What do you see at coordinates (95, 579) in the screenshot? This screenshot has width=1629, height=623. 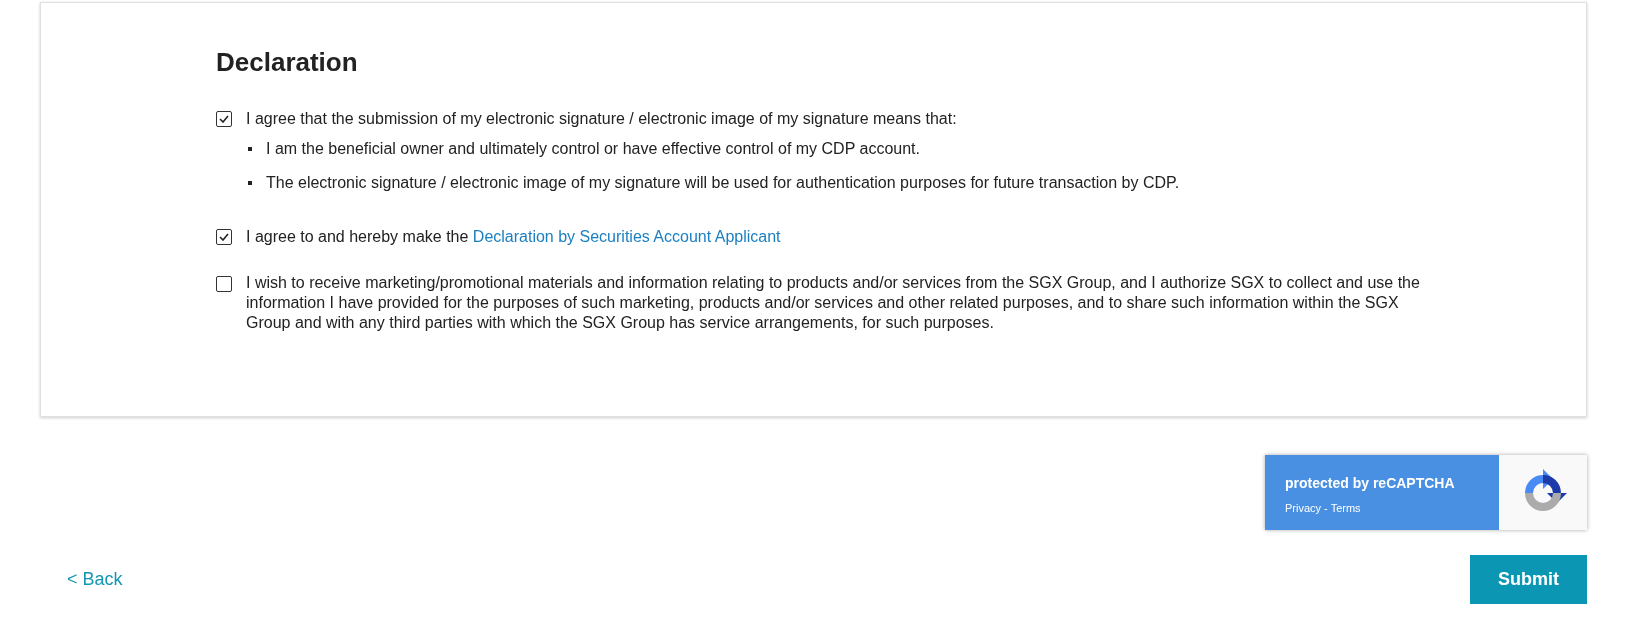 I see `back-link: < Back` at bounding box center [95, 579].